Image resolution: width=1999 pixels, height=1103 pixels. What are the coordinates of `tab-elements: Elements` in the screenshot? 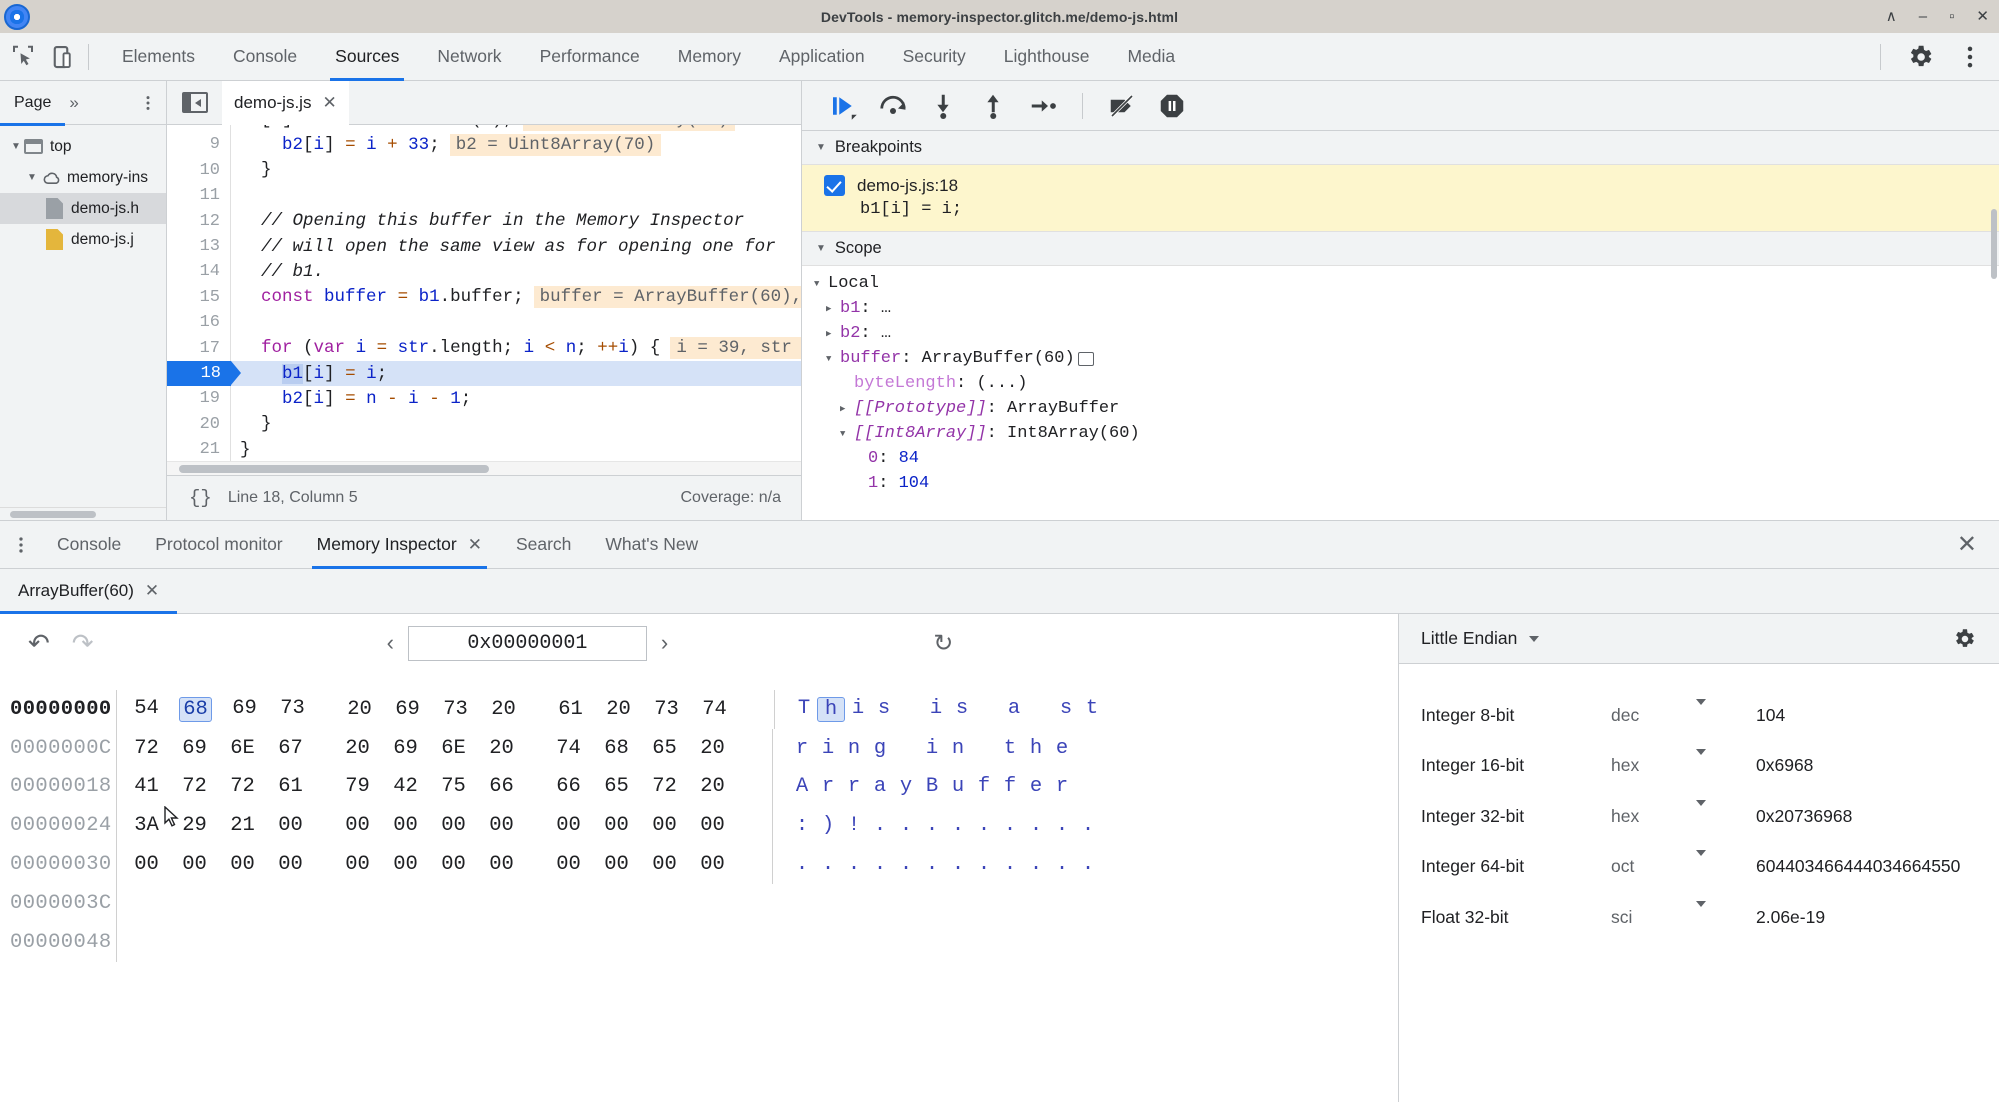 It's located at (158, 57).